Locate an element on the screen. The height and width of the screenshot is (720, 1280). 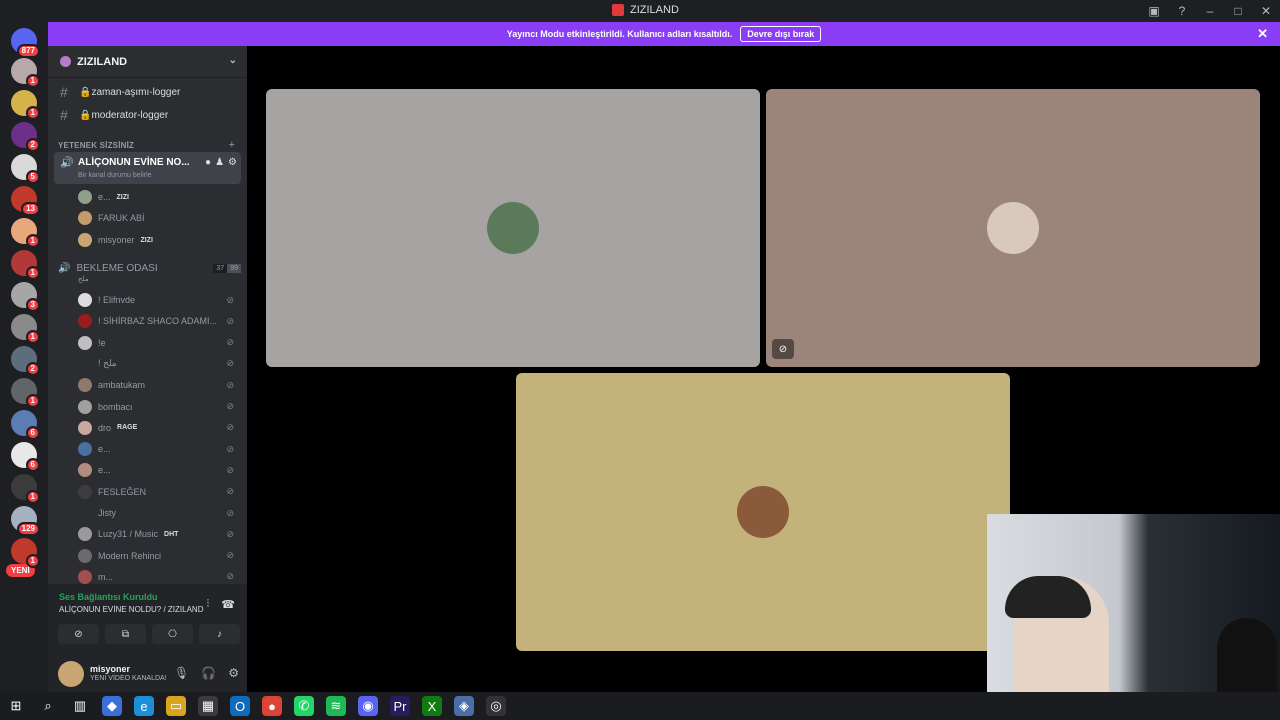
server-name: ZIZILAND is located at coordinates (102, 61).